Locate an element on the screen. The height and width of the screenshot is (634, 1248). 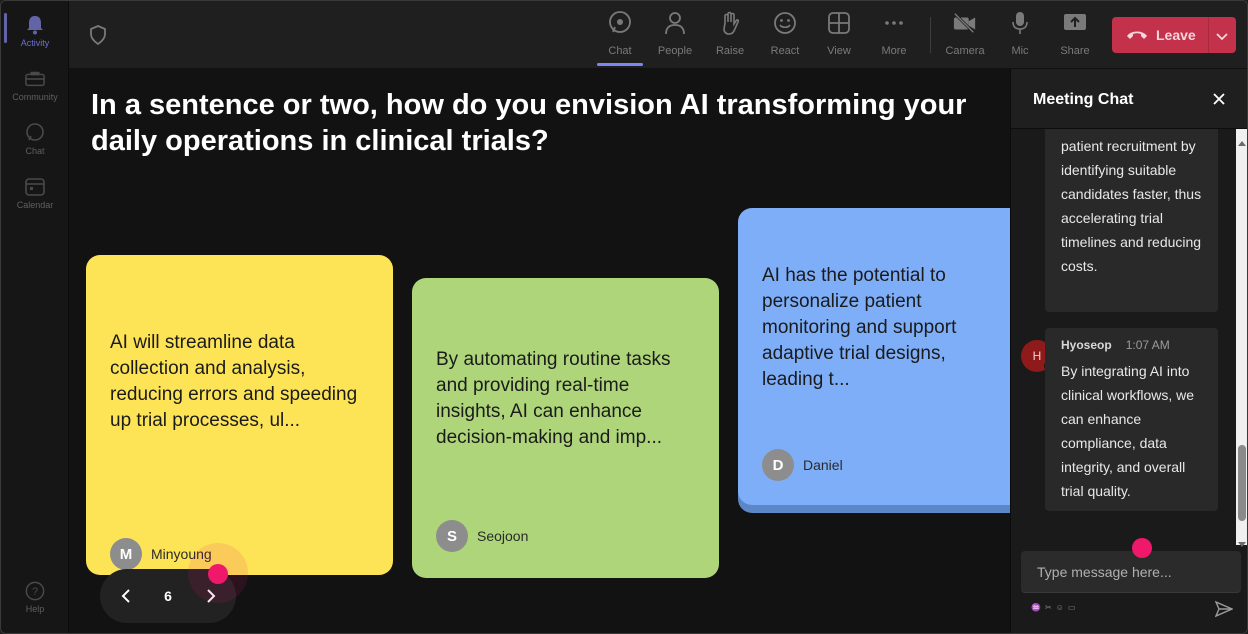
message-time: 1:07 AM is located at coordinates (1147, 345).